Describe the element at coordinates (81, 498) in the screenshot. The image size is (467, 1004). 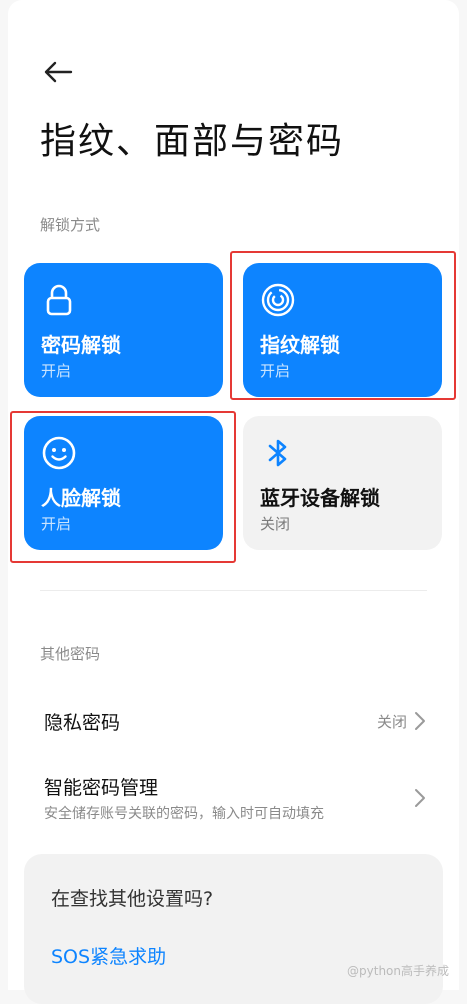
I see `tile-label: 人脸解锁` at that location.